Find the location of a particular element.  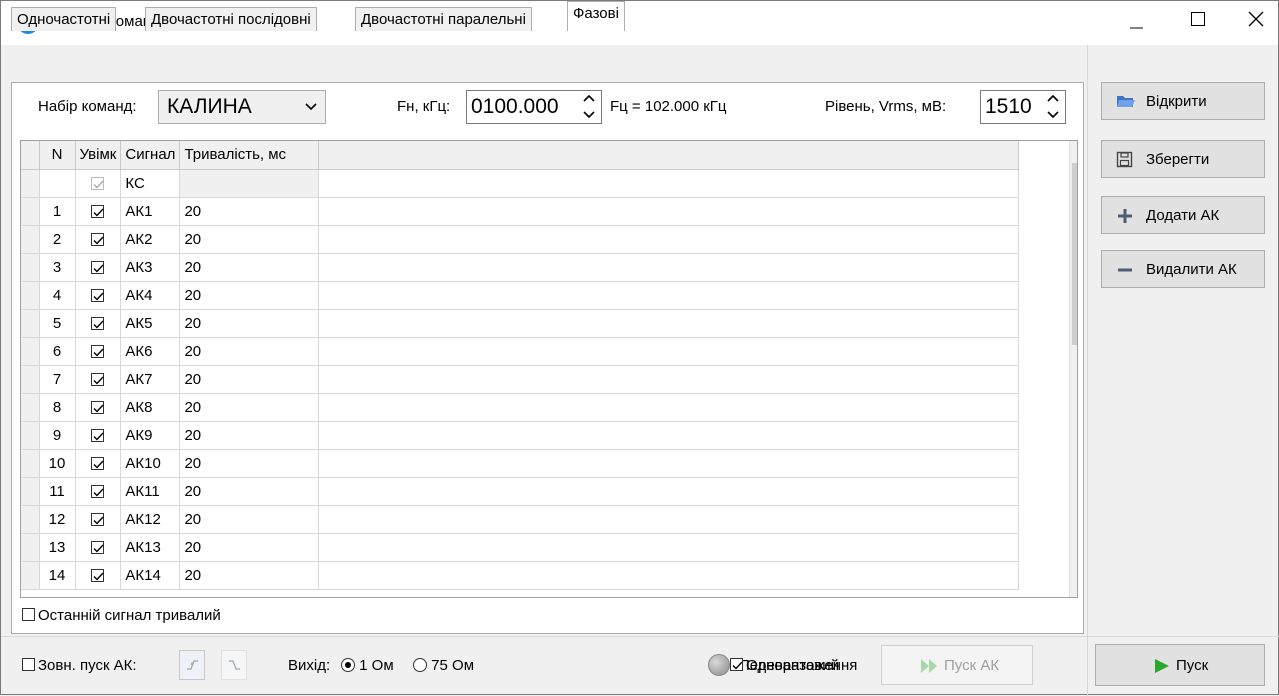

column-n: N is located at coordinates (57, 155).